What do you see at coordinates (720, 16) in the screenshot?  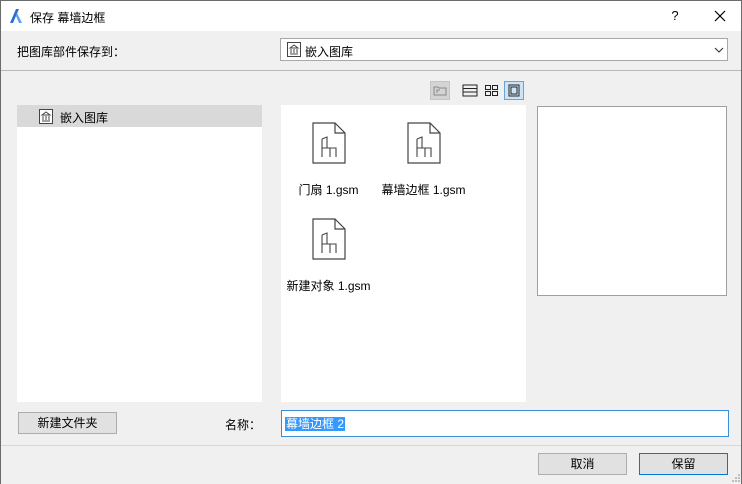 I see `close-icon` at bounding box center [720, 16].